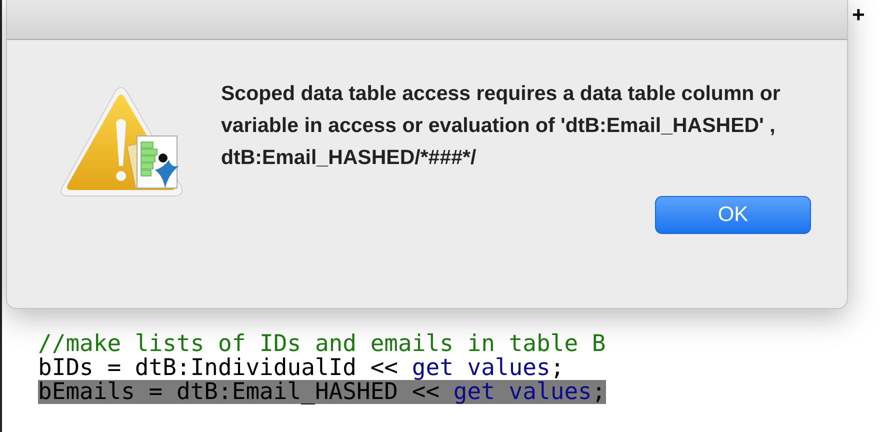 This screenshot has height=432, width=888. I want to click on ok-button: OK, so click(733, 215).